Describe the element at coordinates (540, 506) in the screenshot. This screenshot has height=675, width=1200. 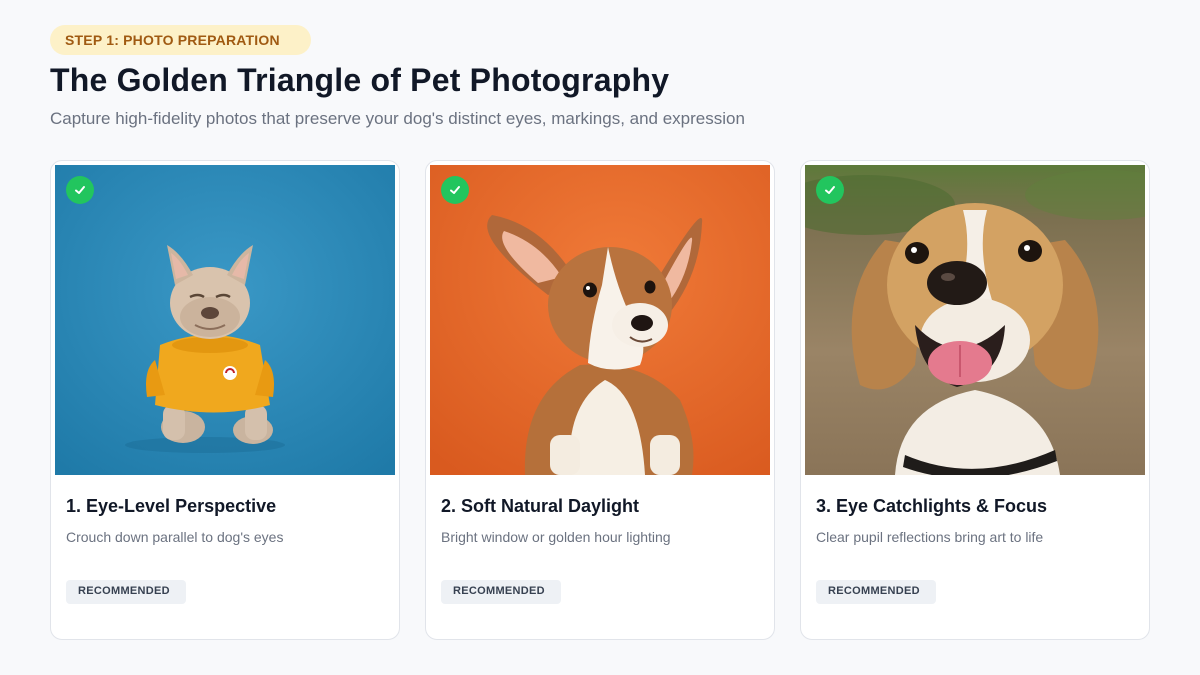
I see `card-title: 2. Soft Natural Daylight` at that location.